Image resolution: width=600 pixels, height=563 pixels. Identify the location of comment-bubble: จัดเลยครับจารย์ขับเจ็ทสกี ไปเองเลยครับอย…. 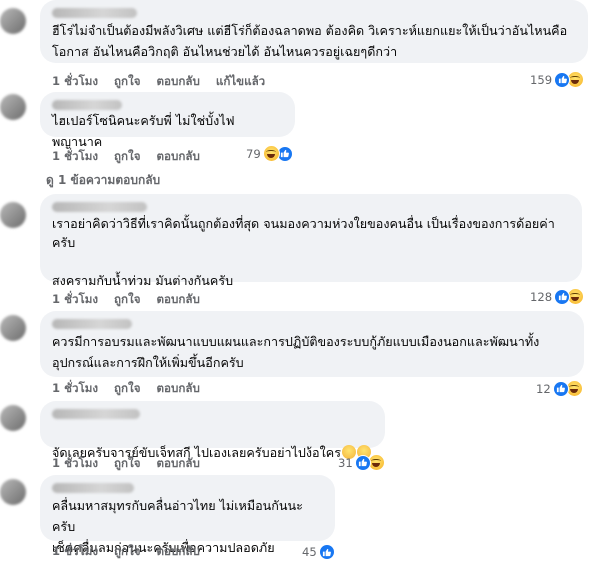
(212, 430).